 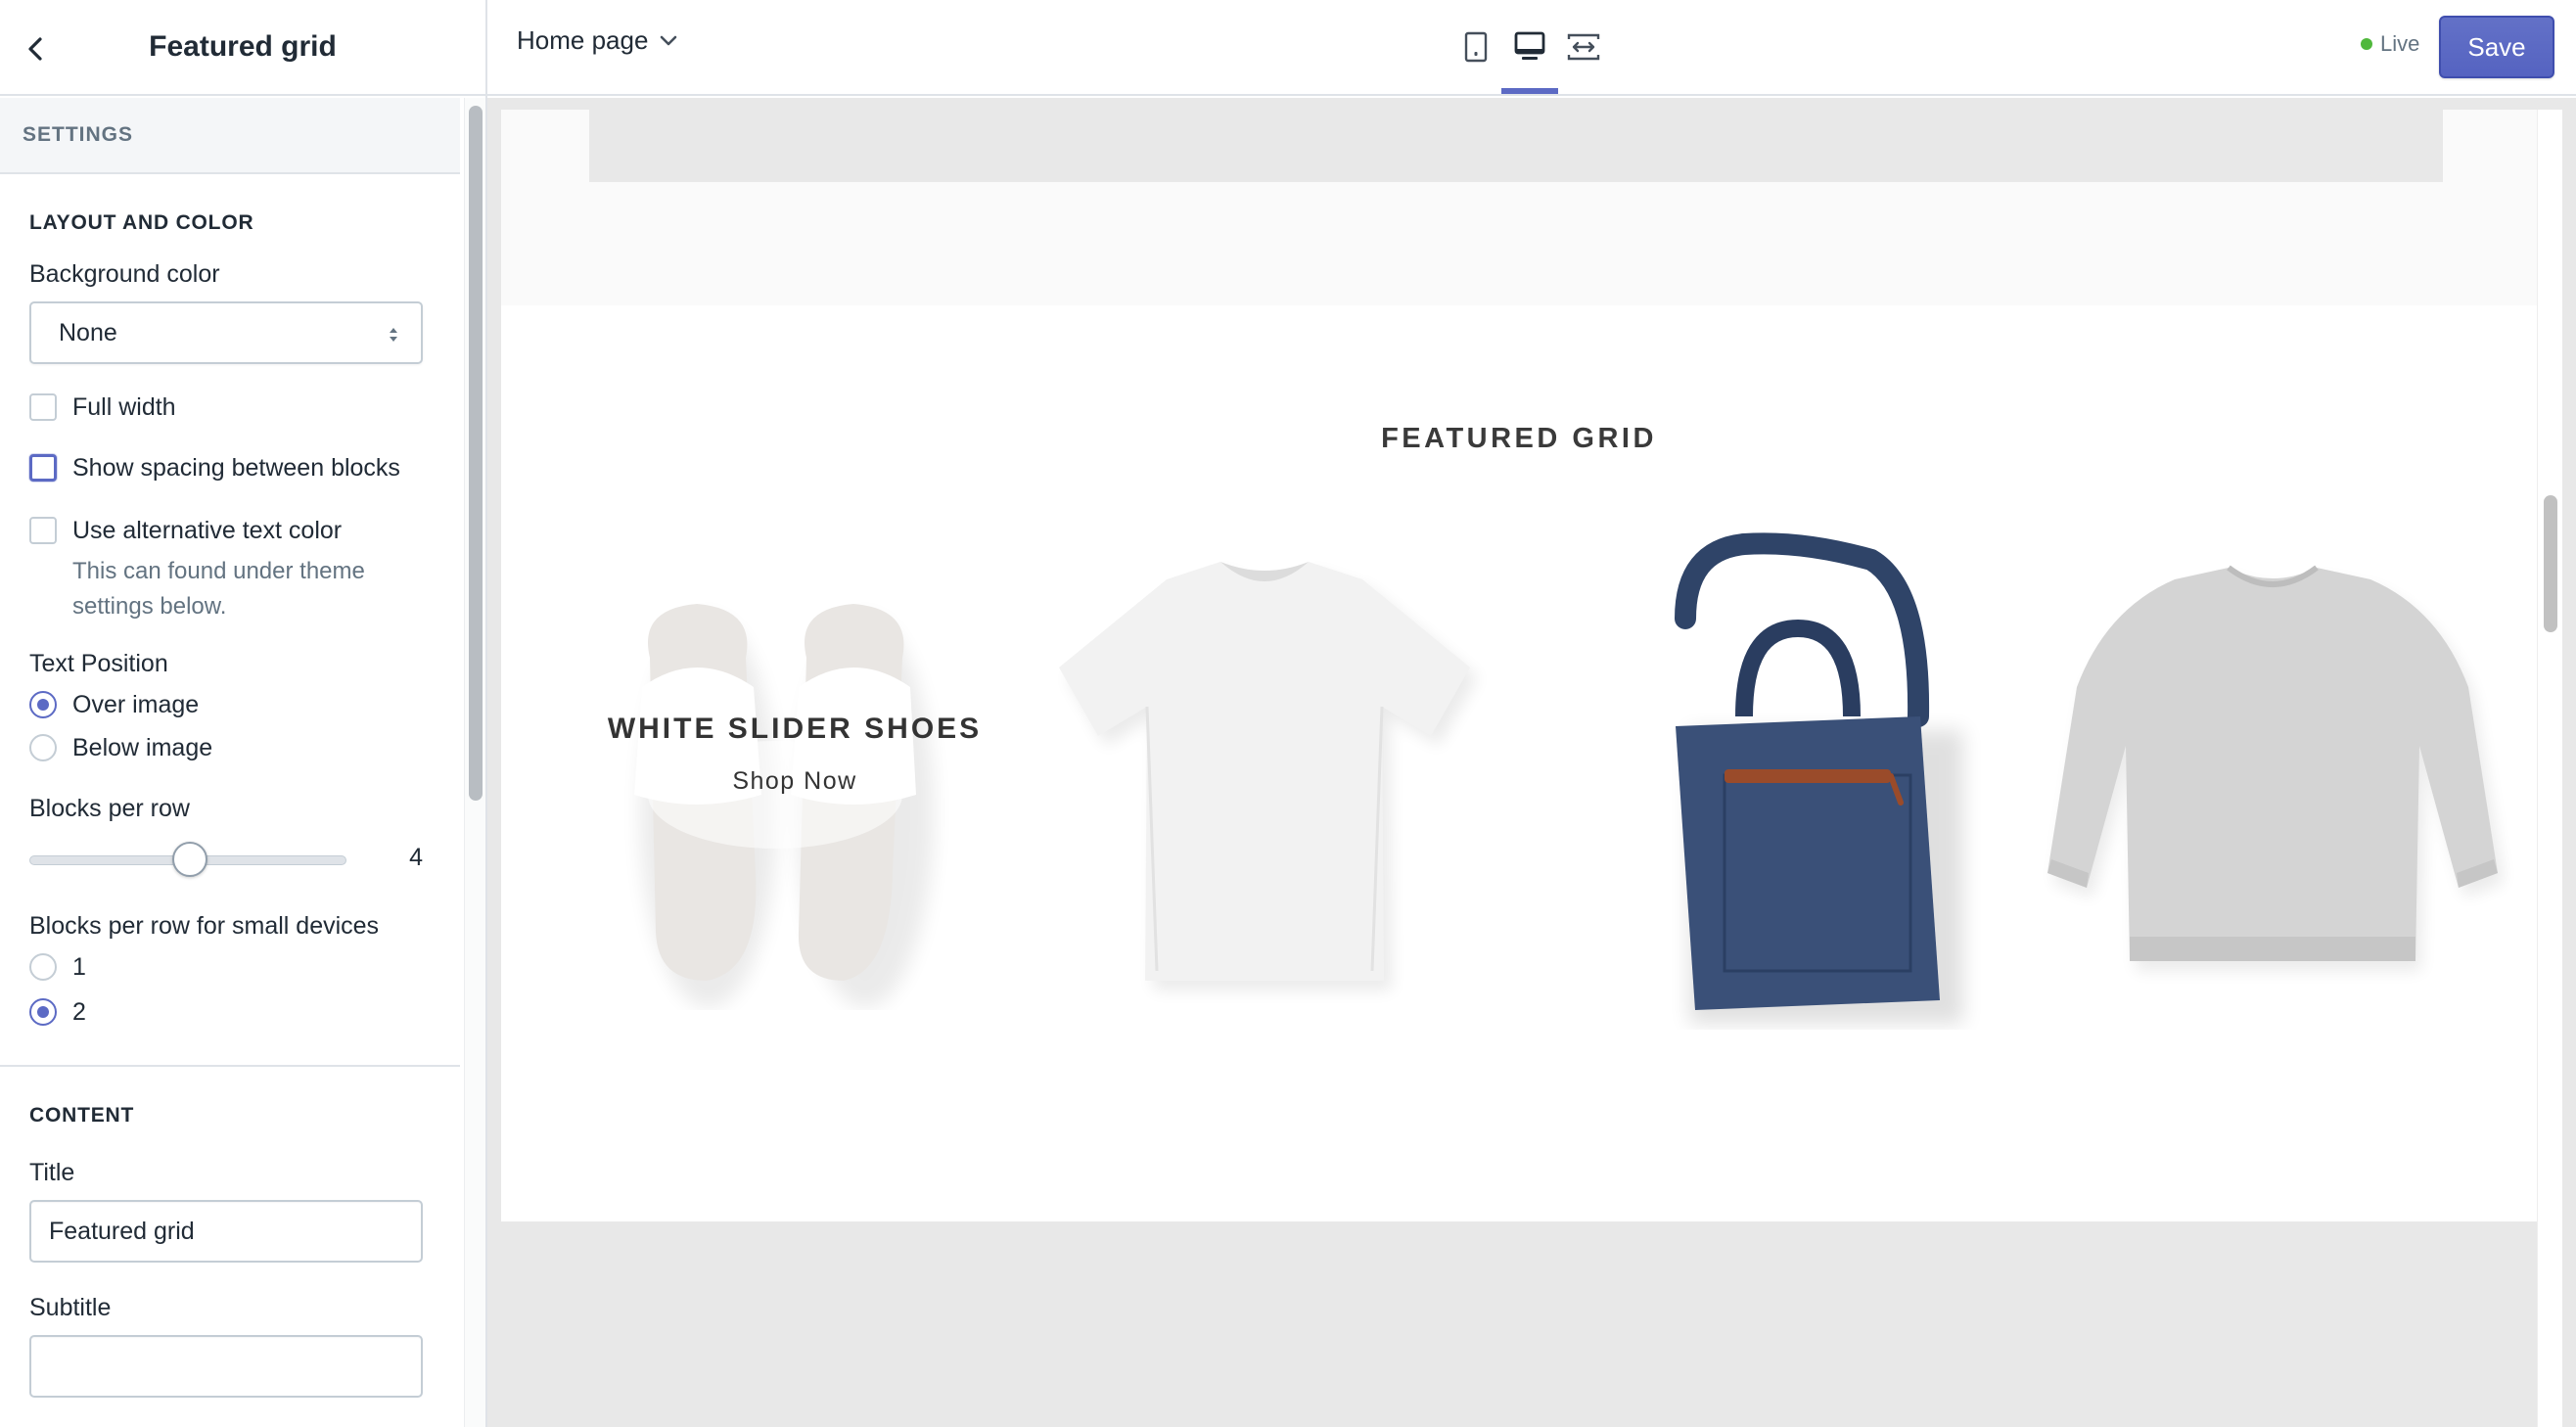 I want to click on alt-text-color-label: Use alternative text color, so click(x=207, y=531).